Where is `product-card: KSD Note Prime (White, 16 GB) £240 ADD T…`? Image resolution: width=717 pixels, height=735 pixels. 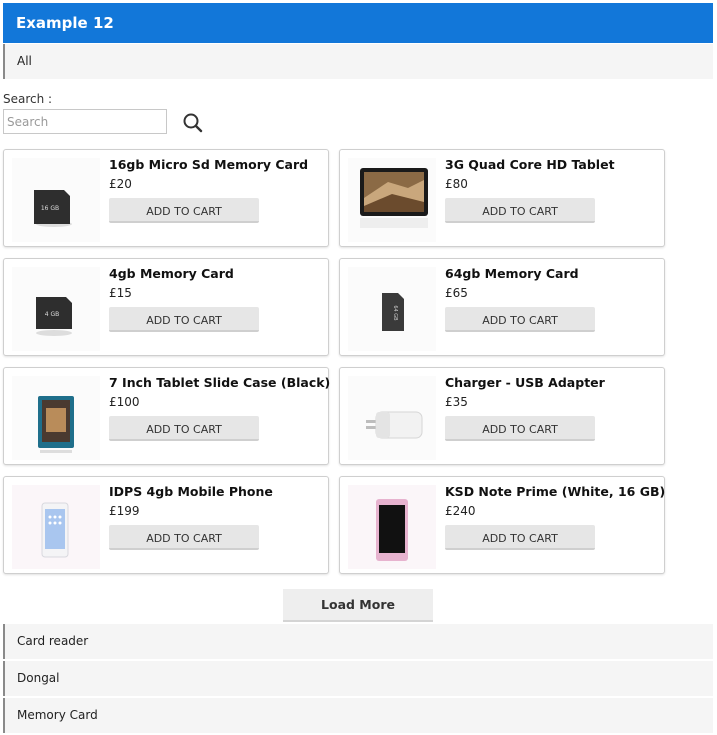 product-card: KSD Note Prime (White, 16 GB) £240 ADD T… is located at coordinates (502, 525).